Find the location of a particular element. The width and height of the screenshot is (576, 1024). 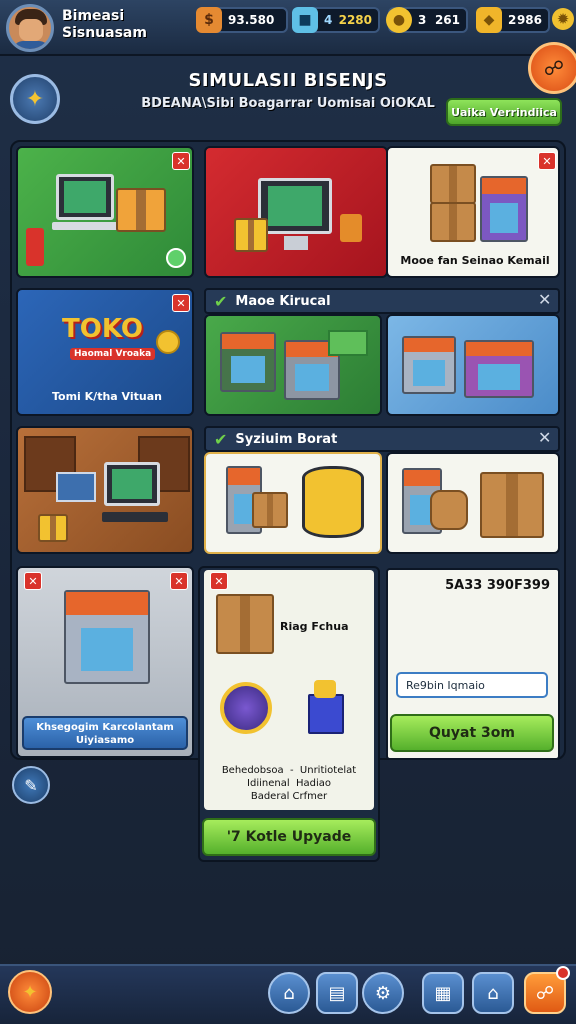

player-avatar is located at coordinates (30, 28).